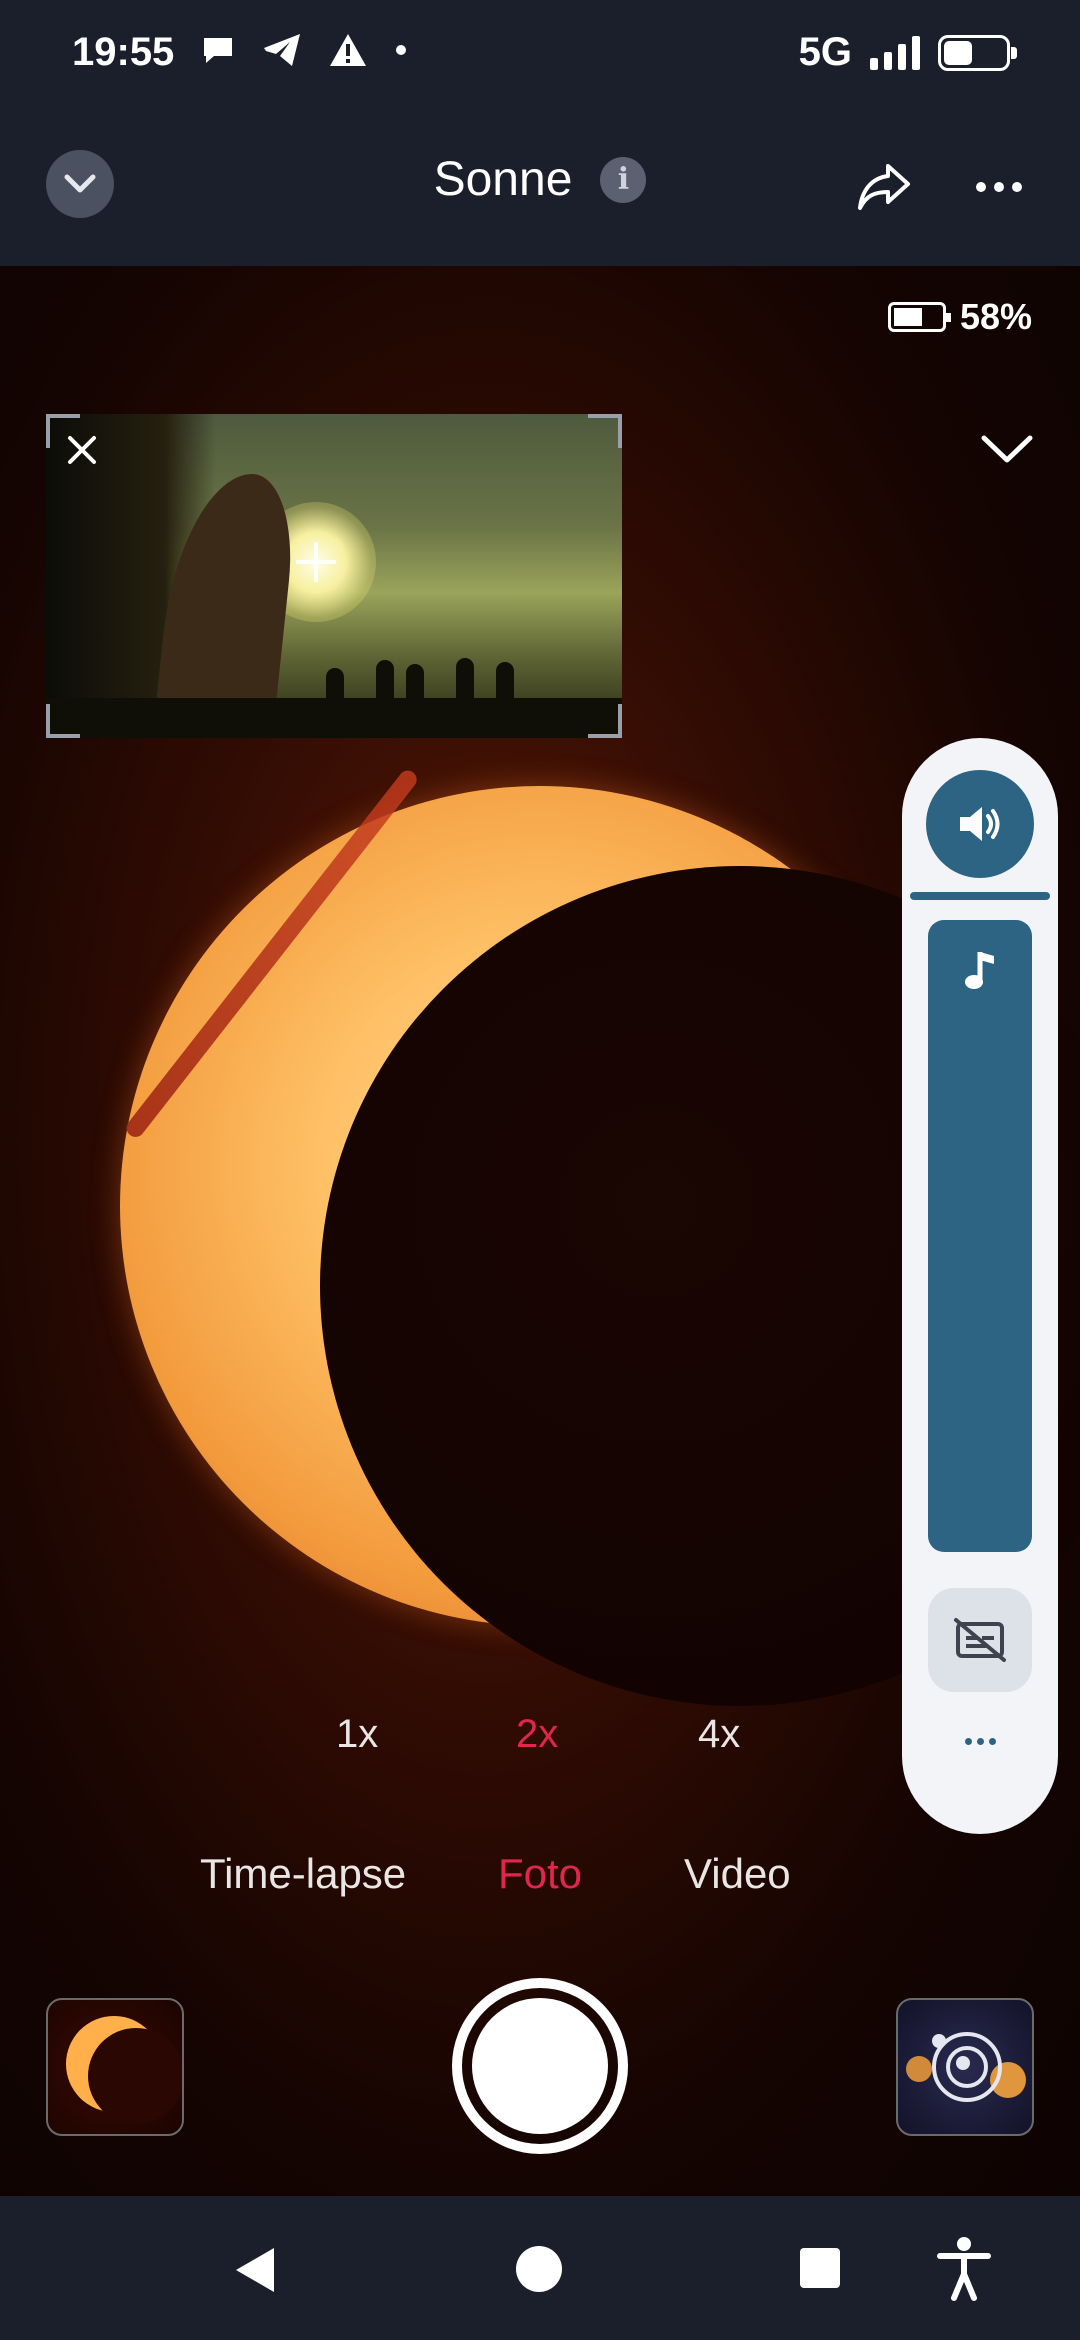 Image resolution: width=1080 pixels, height=2340 pixels. What do you see at coordinates (115, 2067) in the screenshot?
I see `gallery-thumbnail` at bounding box center [115, 2067].